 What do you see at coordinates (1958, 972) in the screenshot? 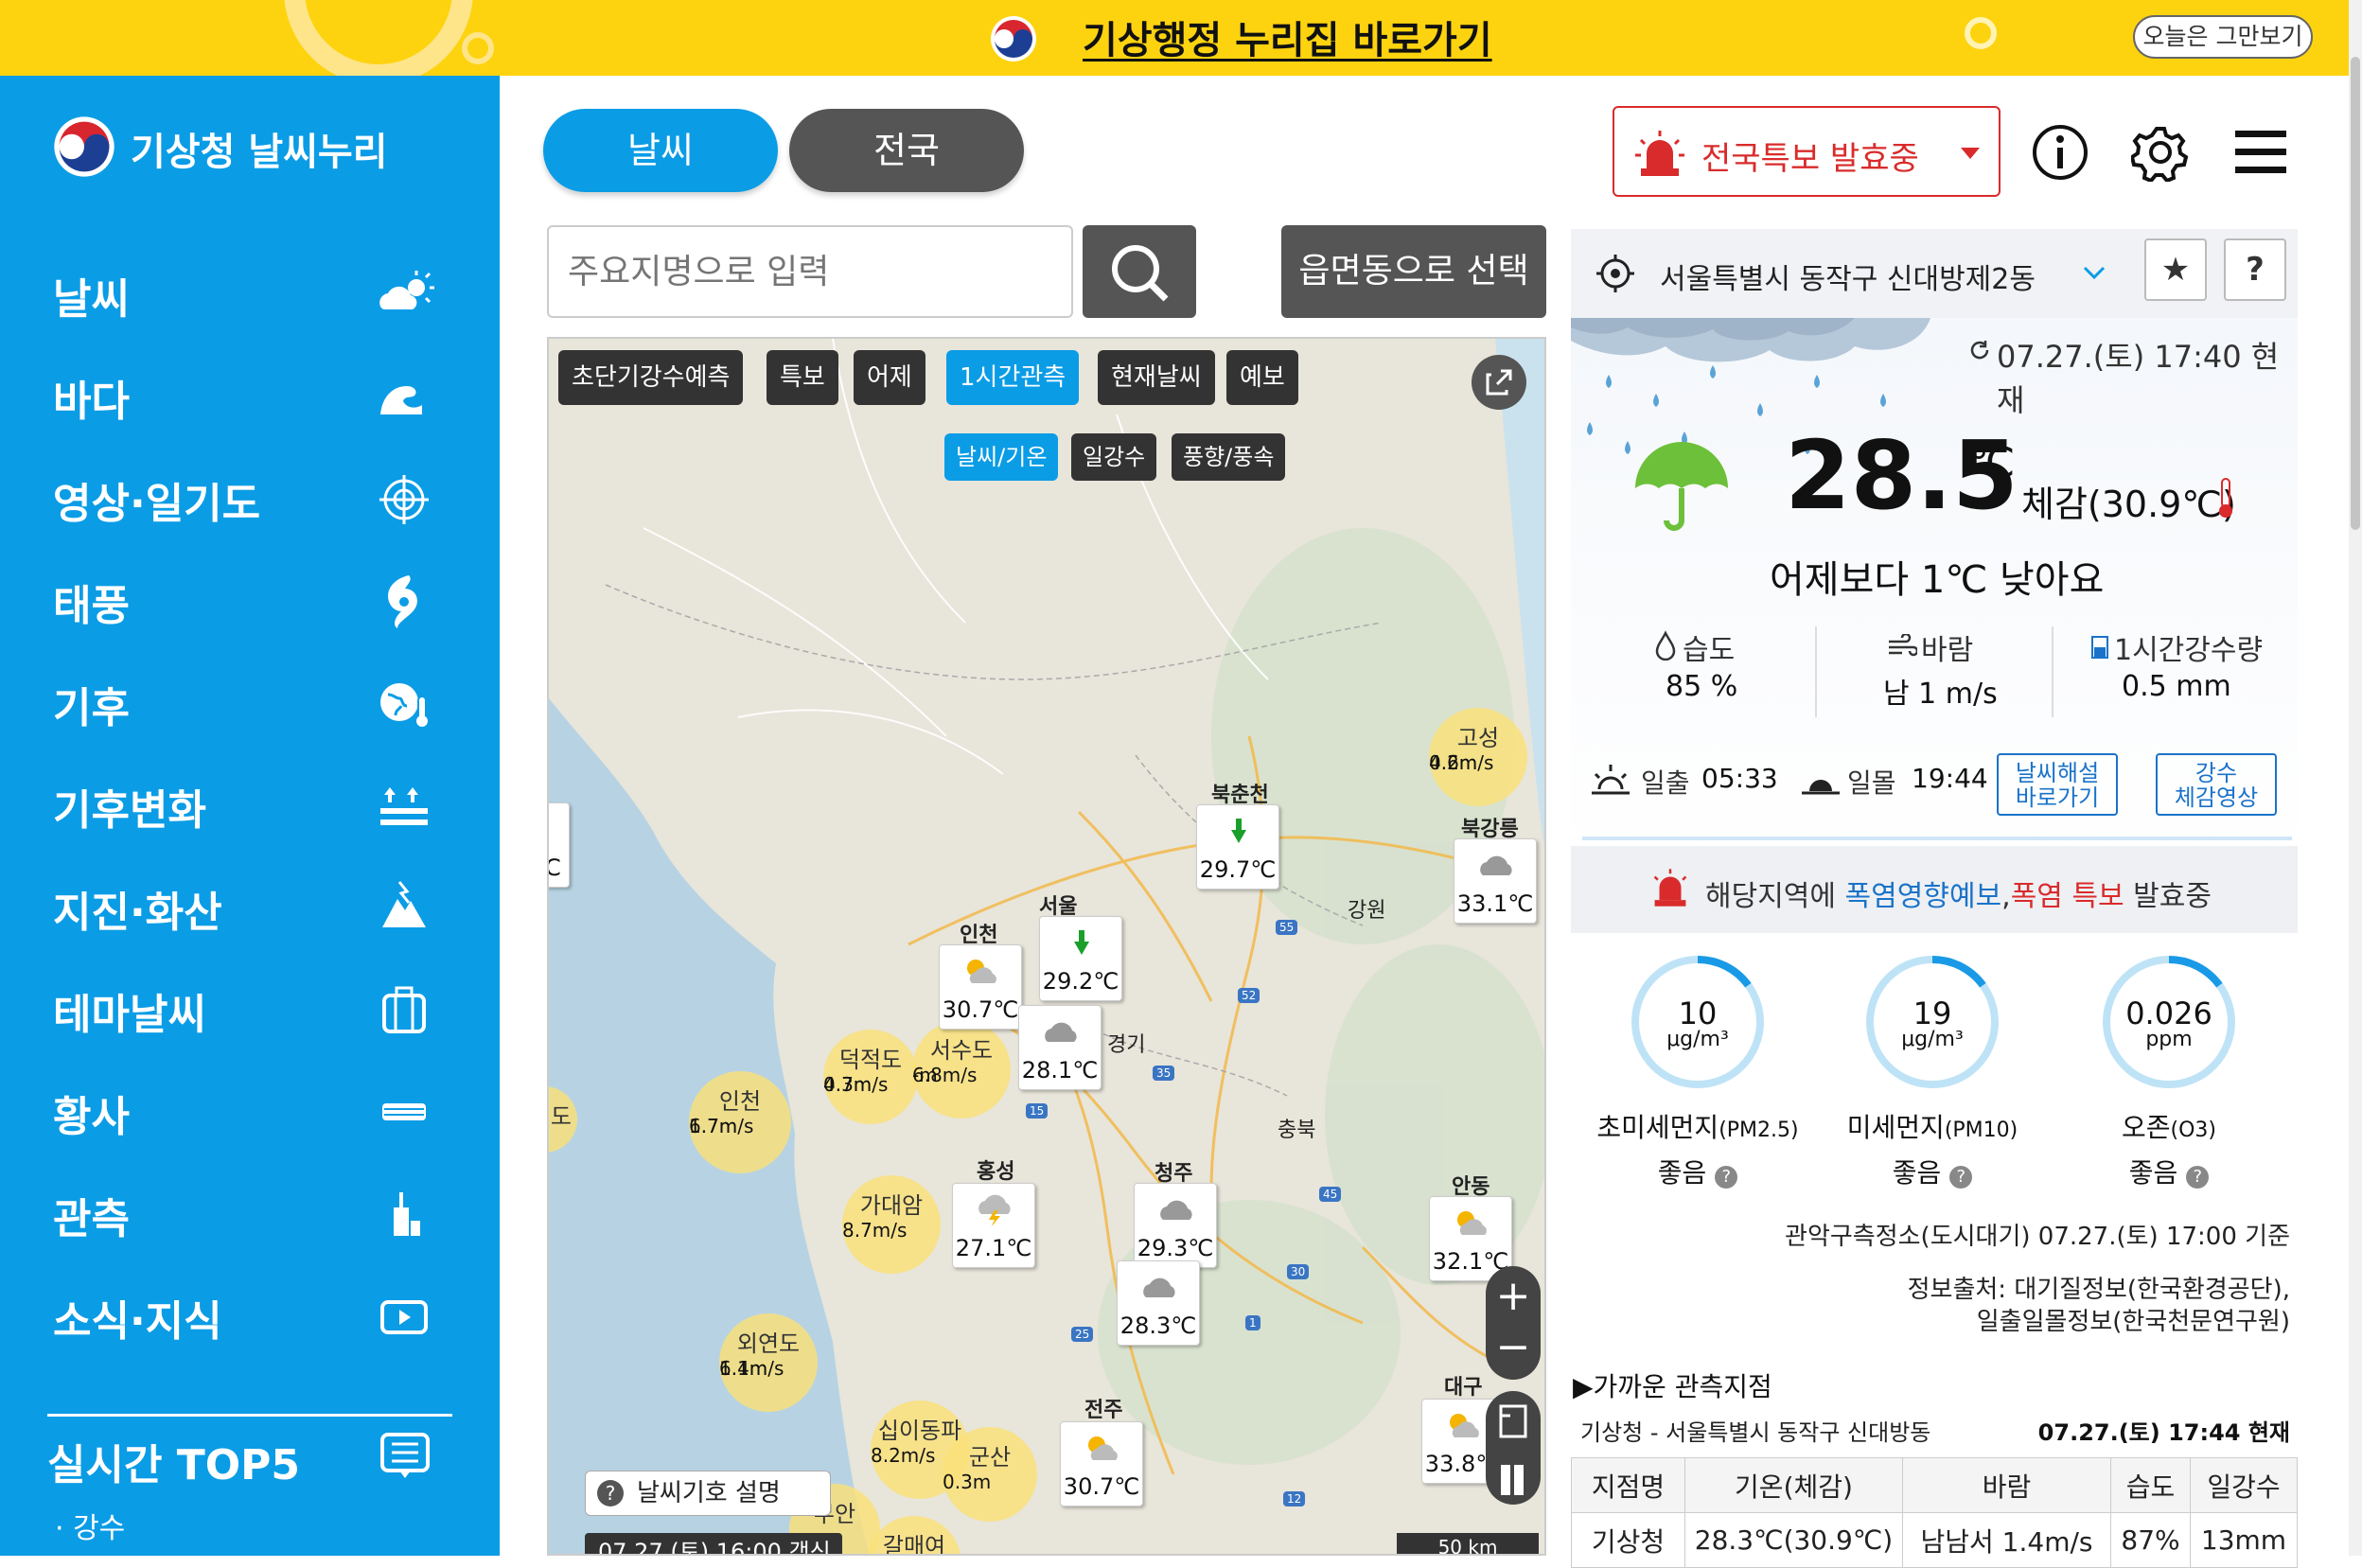
I see `pm10-gauge-arc` at bounding box center [1958, 972].